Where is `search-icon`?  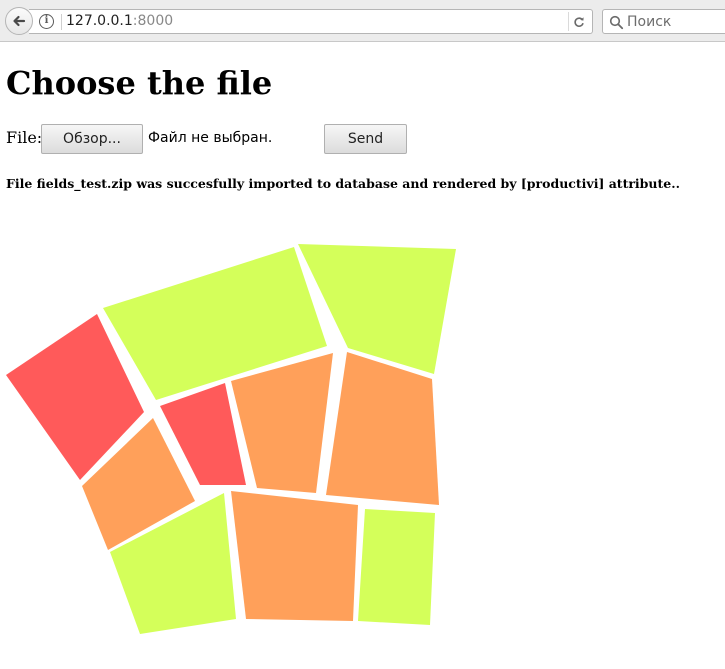 search-icon is located at coordinates (616, 22).